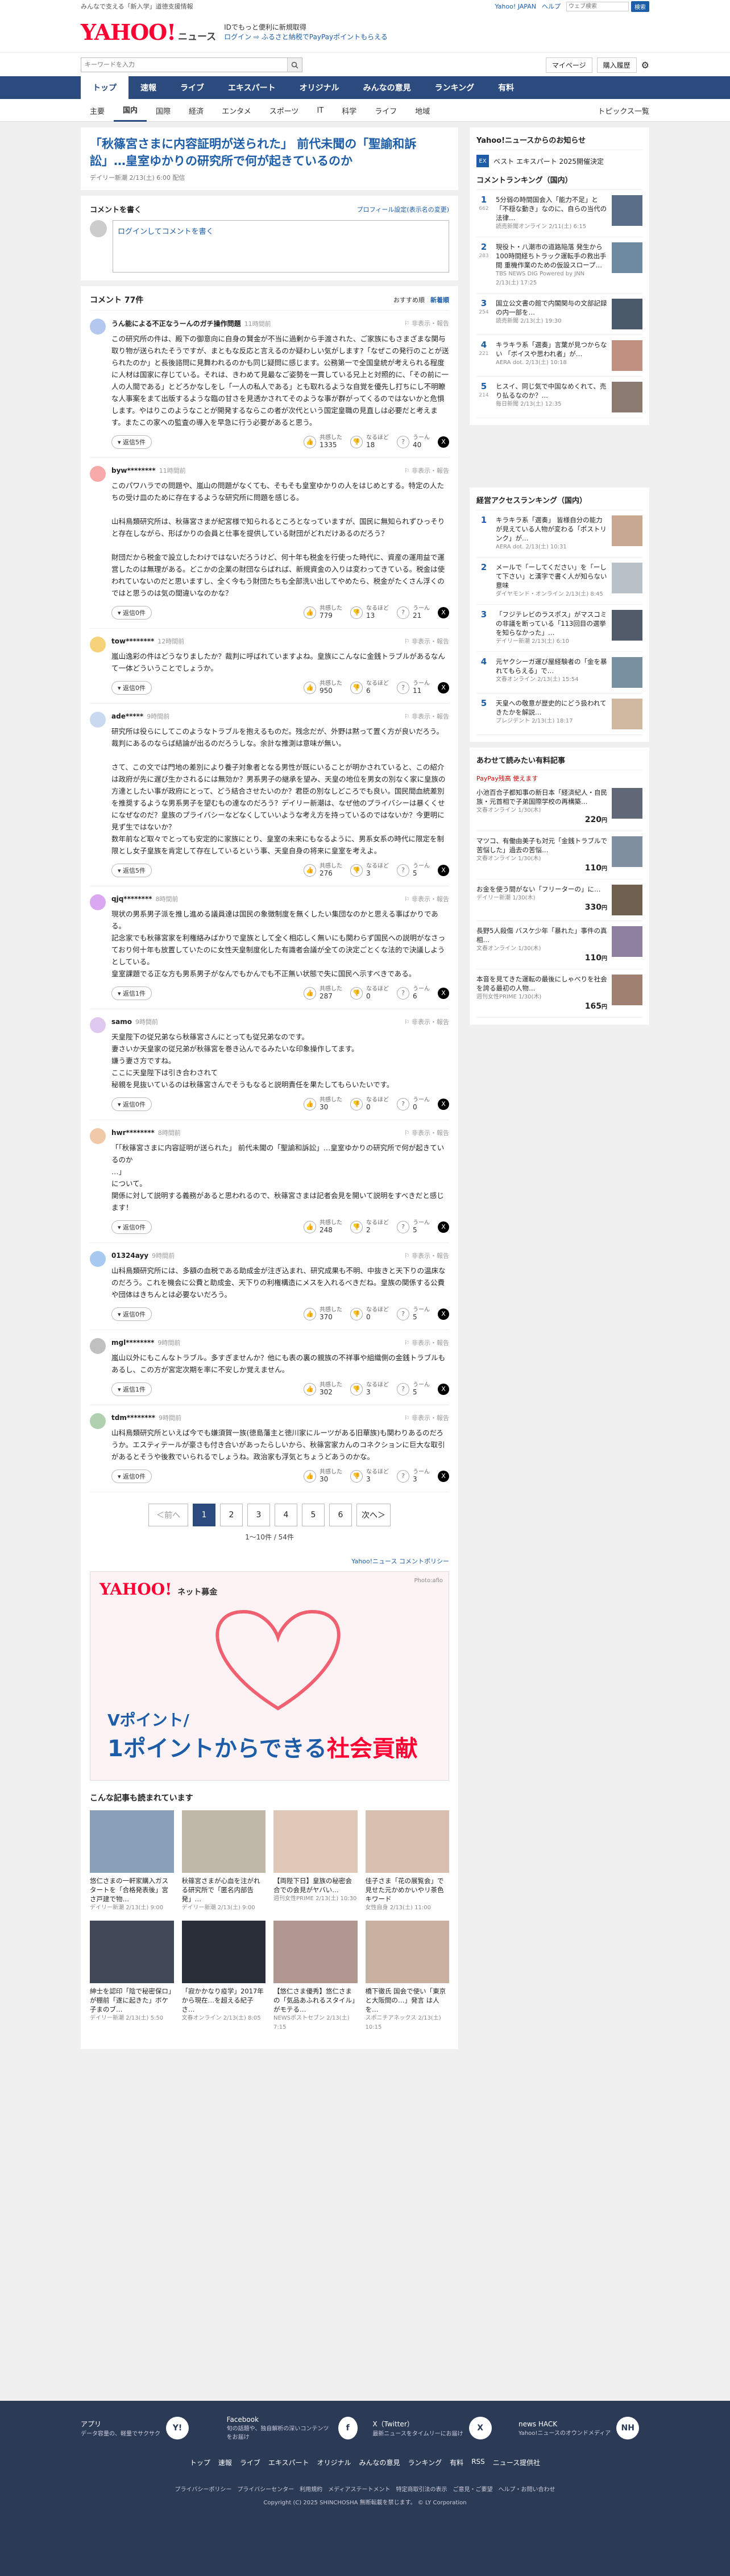 The image size is (730, 2576). What do you see at coordinates (133, 1343) in the screenshot?
I see `comment-author: mgl********` at bounding box center [133, 1343].